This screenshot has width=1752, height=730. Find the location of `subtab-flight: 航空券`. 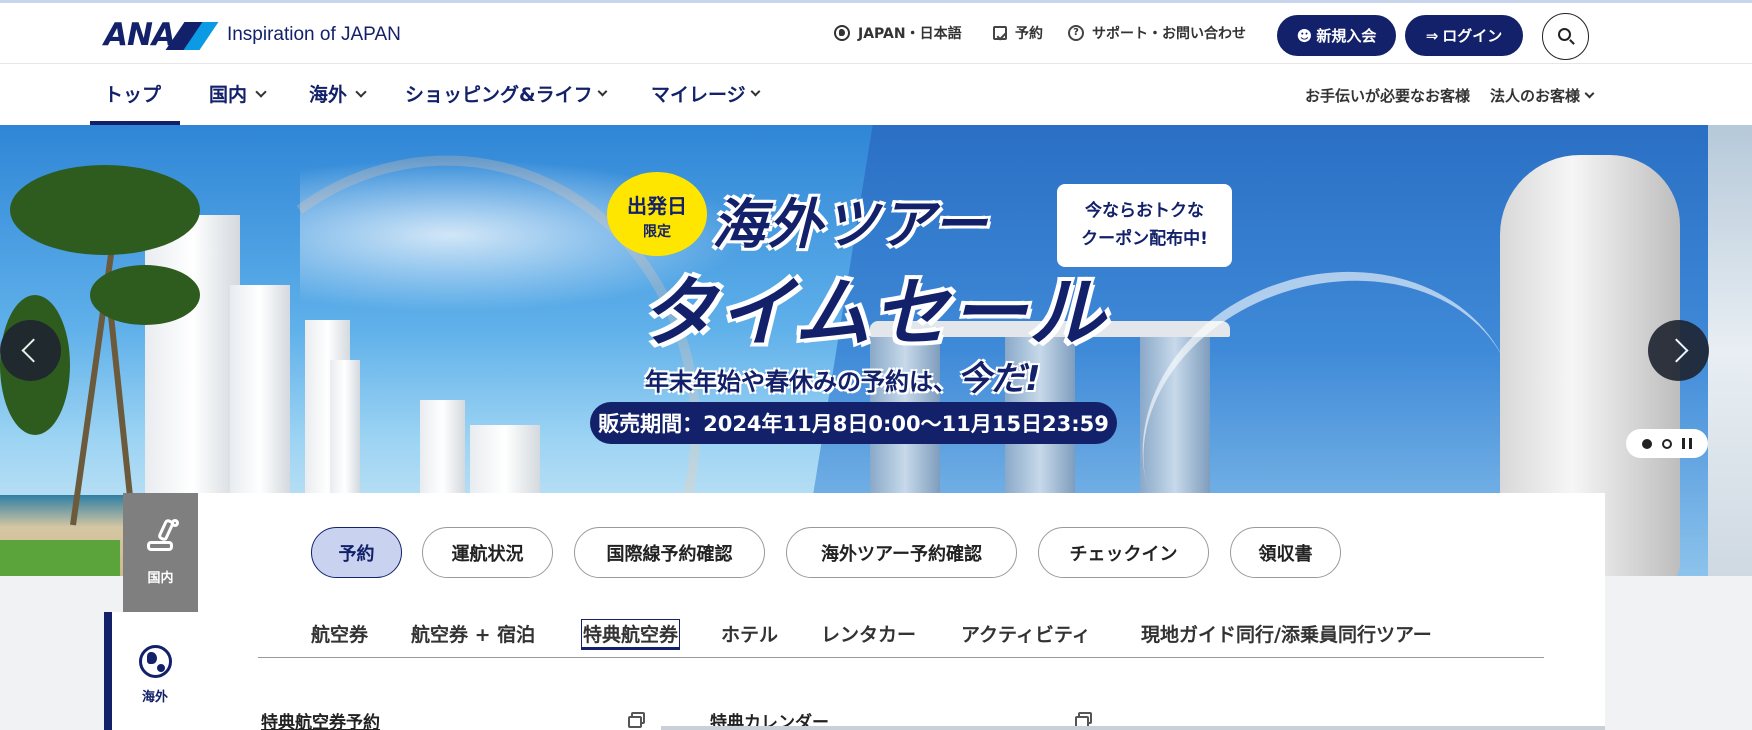

subtab-flight: 航空券 is located at coordinates (339, 633).